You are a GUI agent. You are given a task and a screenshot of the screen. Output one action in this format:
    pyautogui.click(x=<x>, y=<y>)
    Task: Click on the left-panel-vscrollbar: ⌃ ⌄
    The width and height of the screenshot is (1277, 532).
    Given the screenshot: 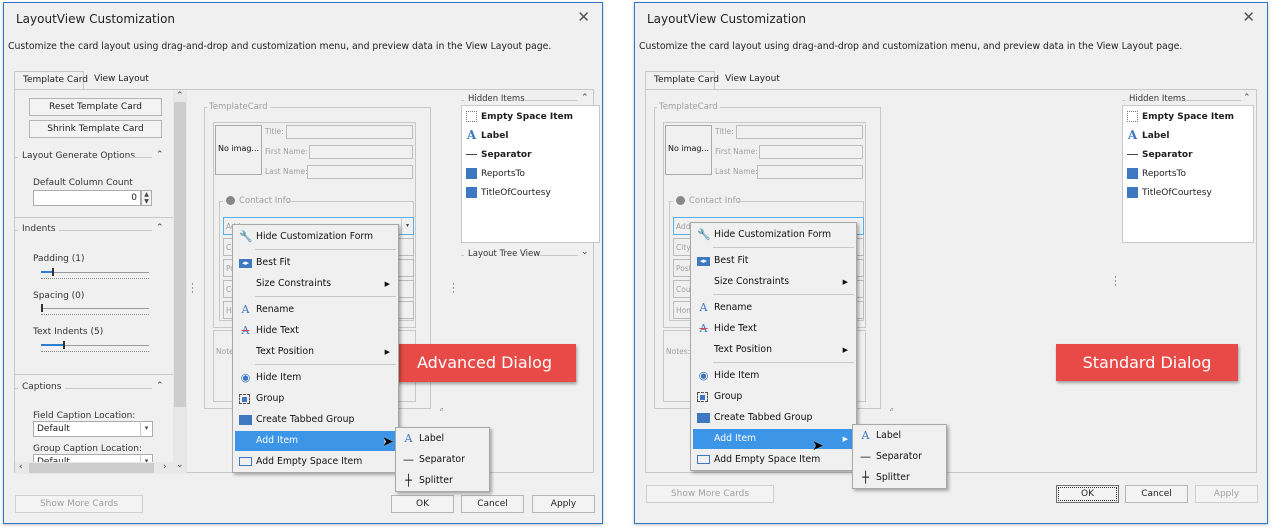 What is the action you would take?
    pyautogui.click(x=180, y=282)
    